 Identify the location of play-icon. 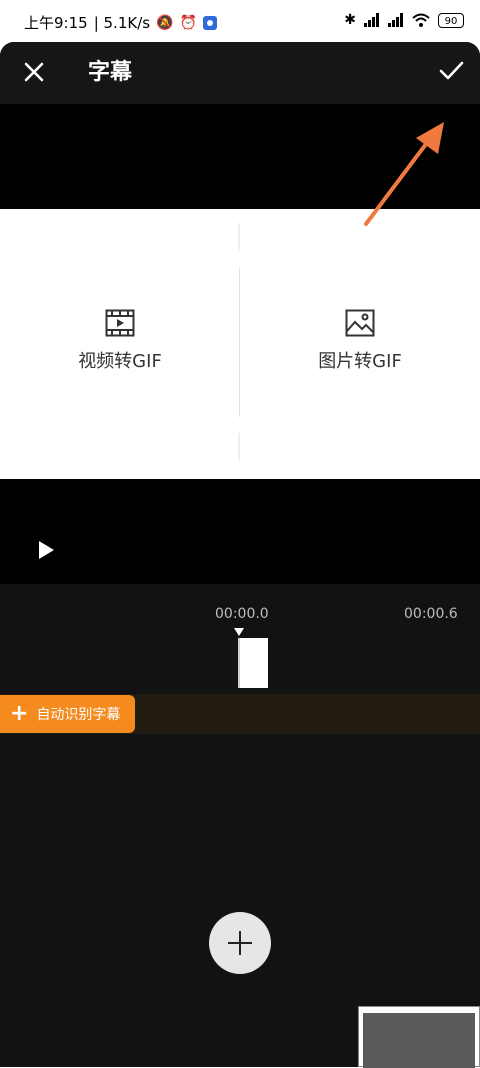
(46, 550).